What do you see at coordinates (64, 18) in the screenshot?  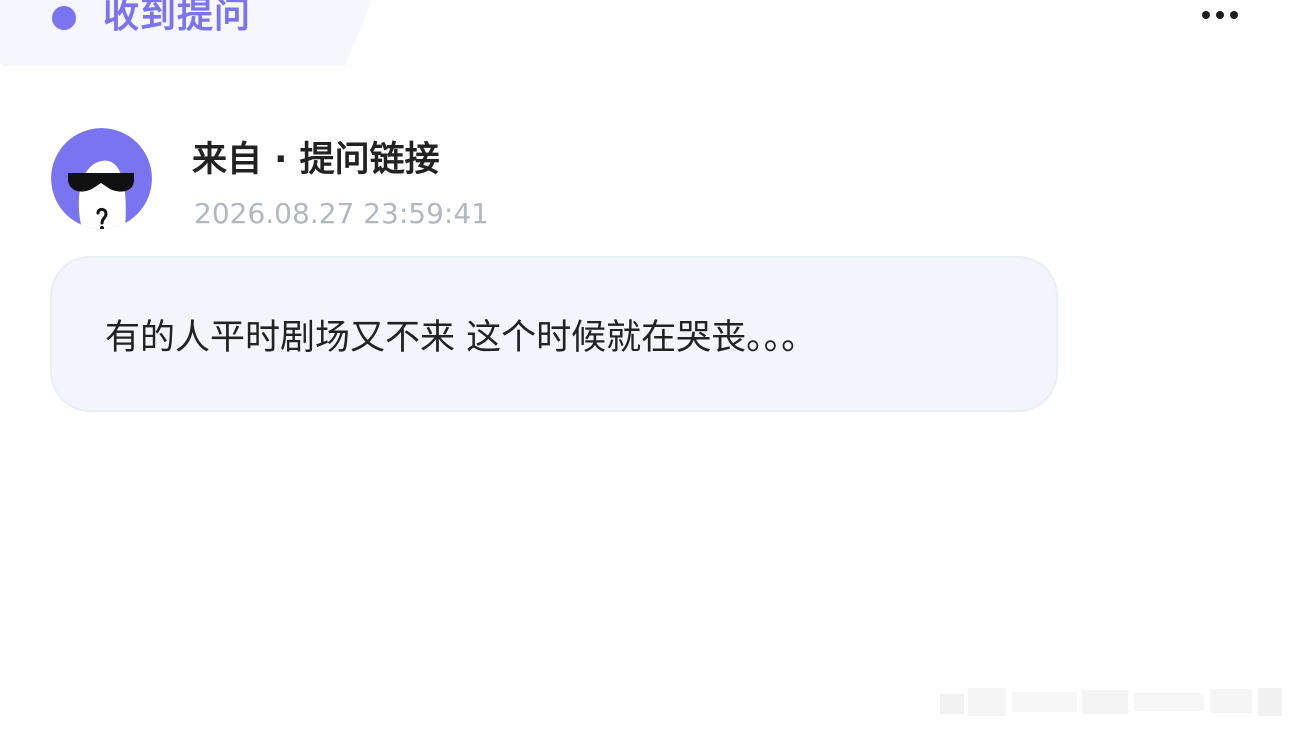 I see `tab-indicator-dot` at bounding box center [64, 18].